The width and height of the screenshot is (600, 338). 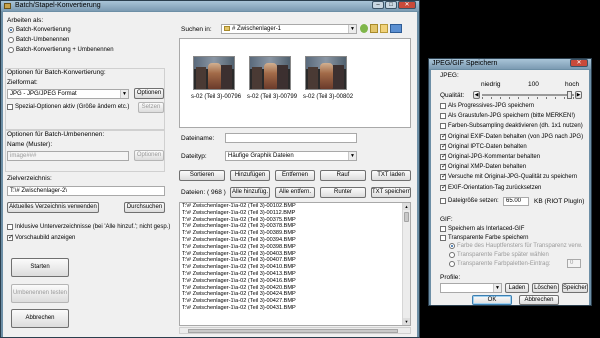 I want to click on maximize-icon: □, so click(x=391, y=5).